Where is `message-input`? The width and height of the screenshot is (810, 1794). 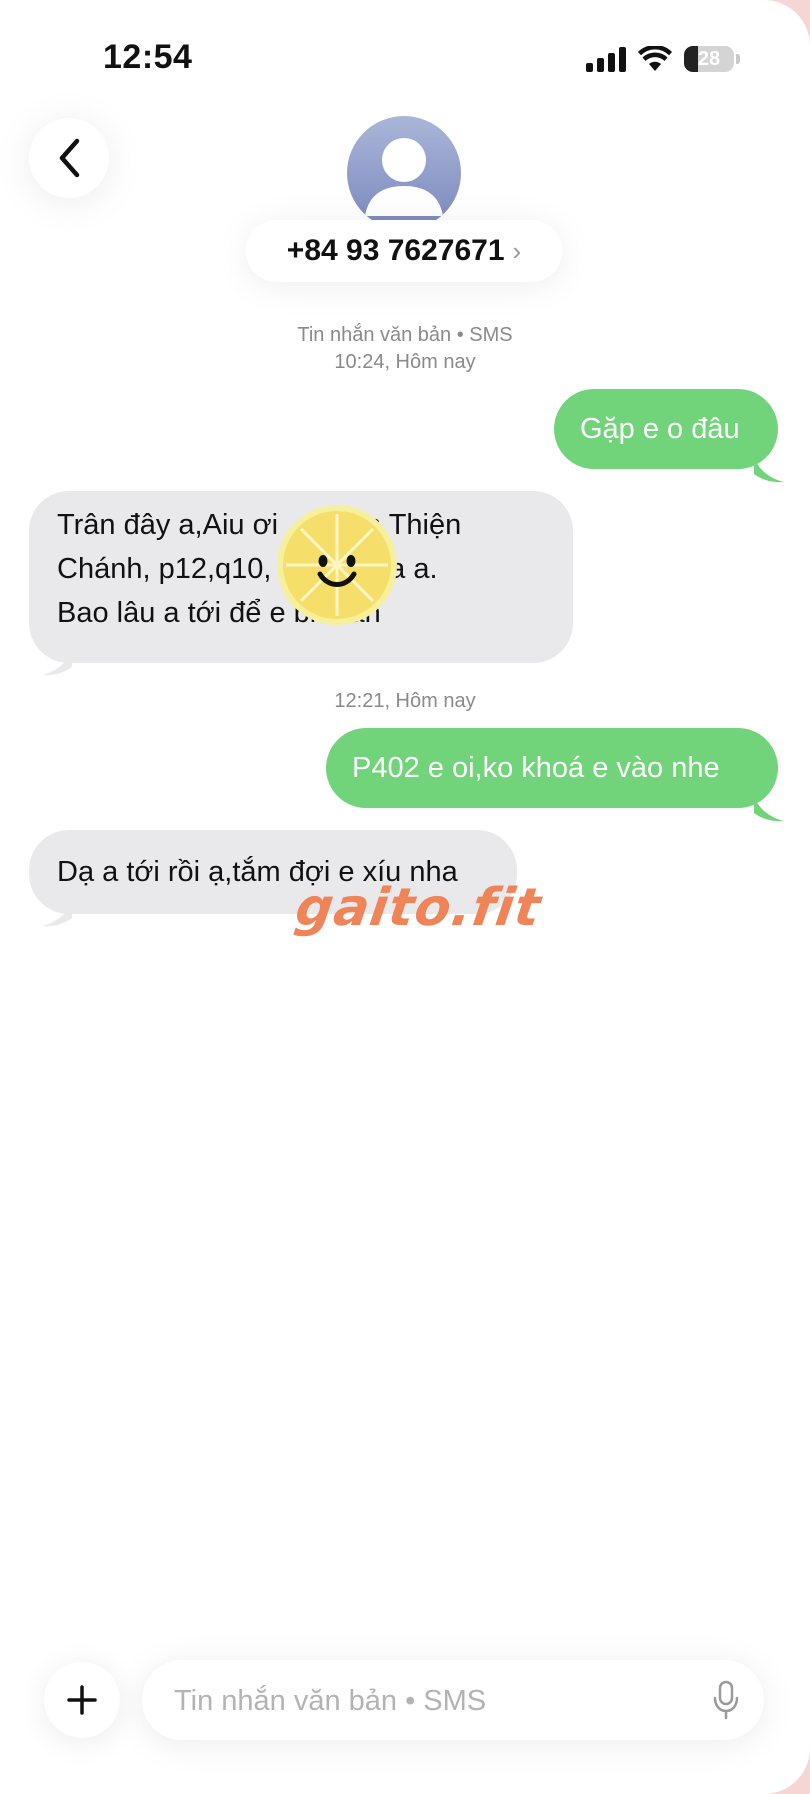
message-input is located at coordinates (440, 1701).